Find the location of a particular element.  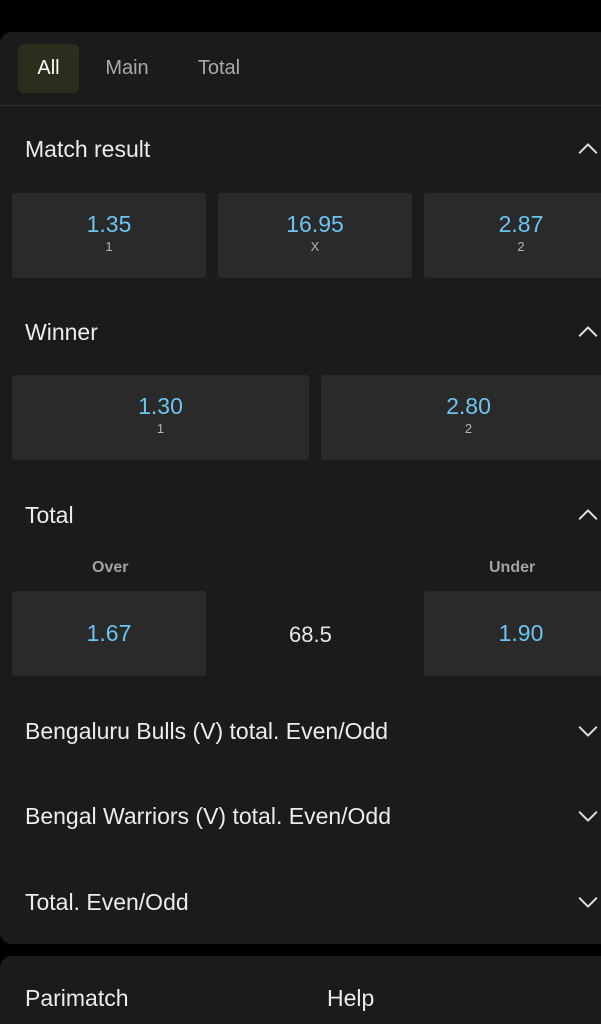

odds-value: 1.67 is located at coordinates (109, 633).